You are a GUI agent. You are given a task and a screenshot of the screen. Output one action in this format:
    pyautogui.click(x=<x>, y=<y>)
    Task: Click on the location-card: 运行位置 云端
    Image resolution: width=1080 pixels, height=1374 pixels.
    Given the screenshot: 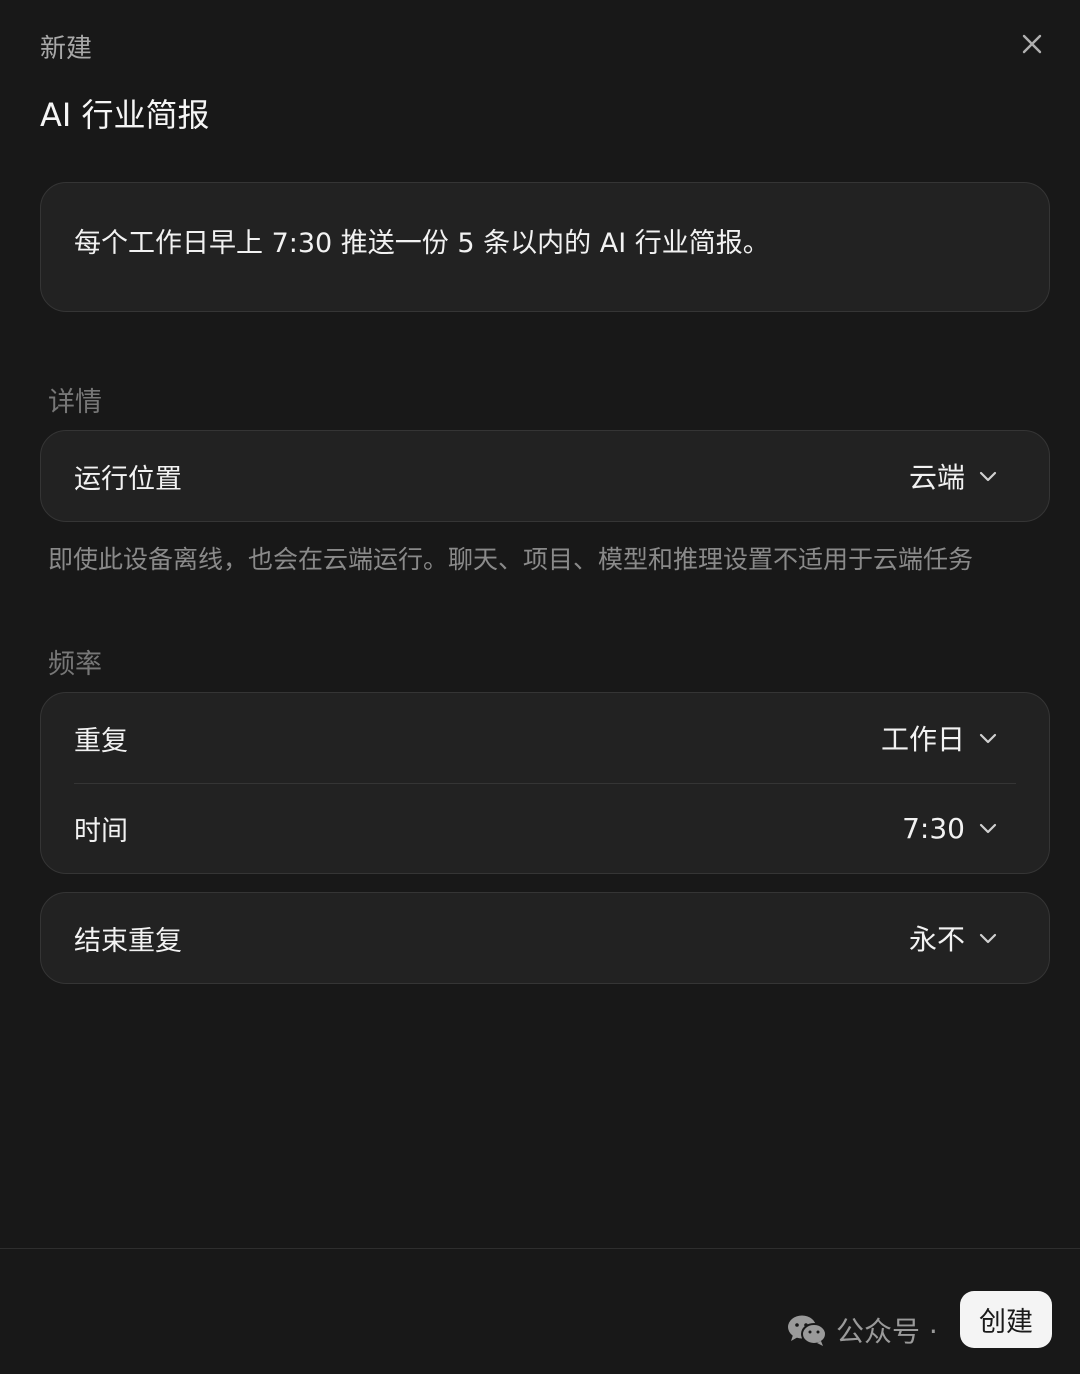 What is the action you would take?
    pyautogui.click(x=545, y=476)
    